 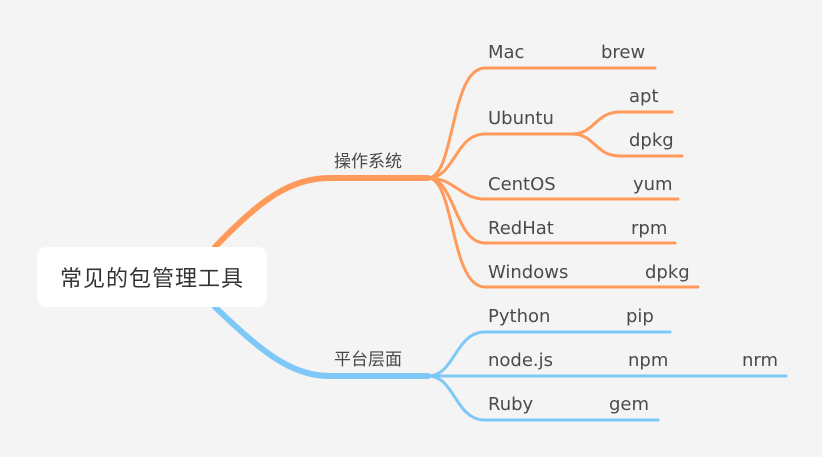 I want to click on redhat-label: RedHat, so click(x=521, y=229).